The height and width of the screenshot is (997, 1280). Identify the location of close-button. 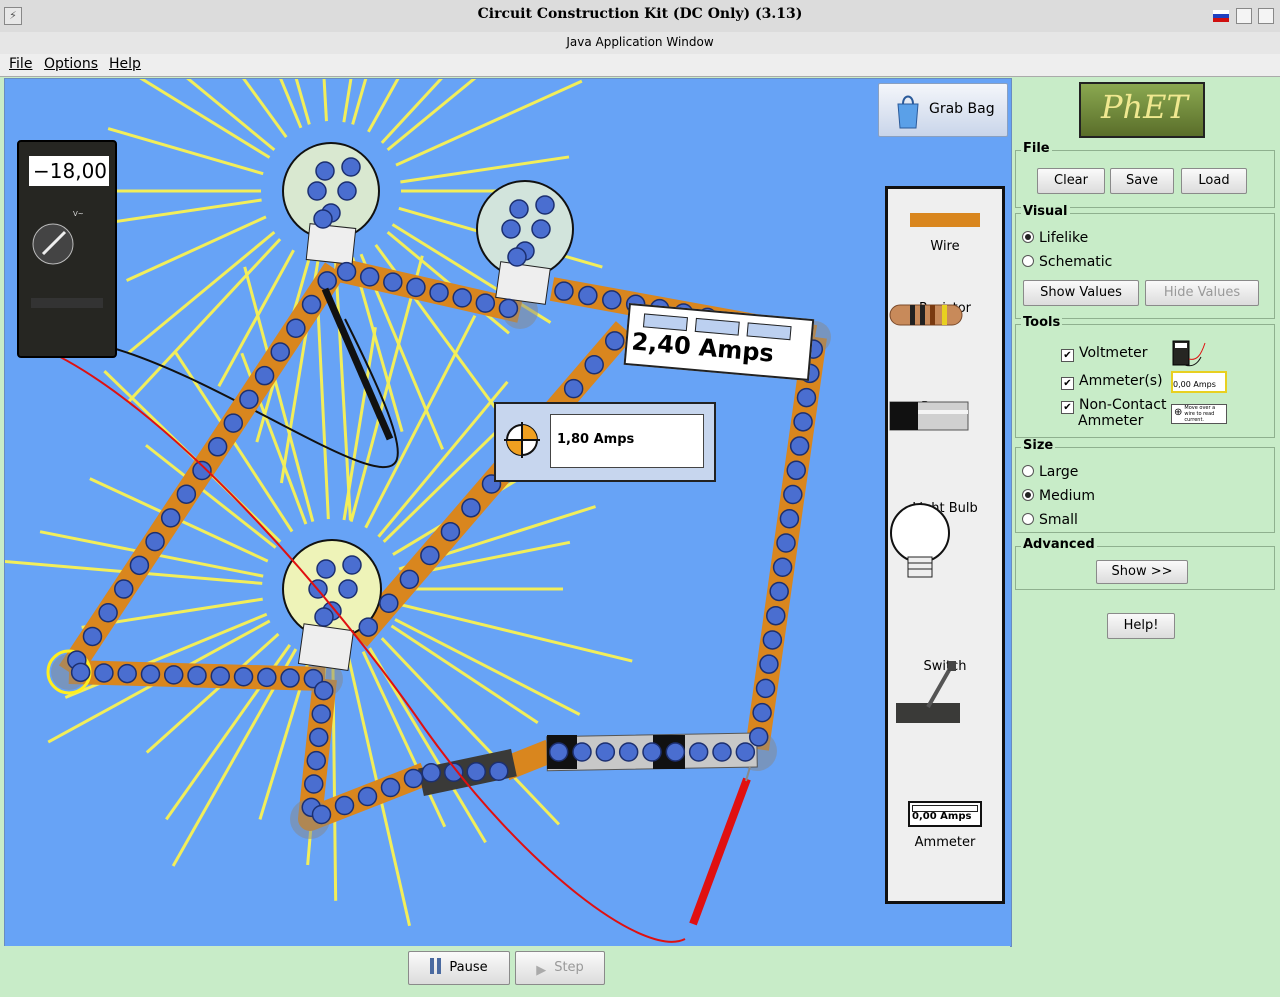
(1266, 16).